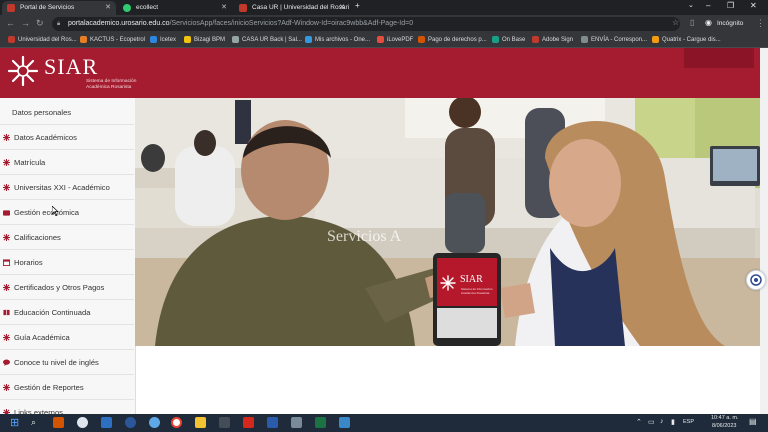 The image size is (768, 432). I want to click on bookmark-item: KACTUS - Ecopetrol, so click(112, 40).